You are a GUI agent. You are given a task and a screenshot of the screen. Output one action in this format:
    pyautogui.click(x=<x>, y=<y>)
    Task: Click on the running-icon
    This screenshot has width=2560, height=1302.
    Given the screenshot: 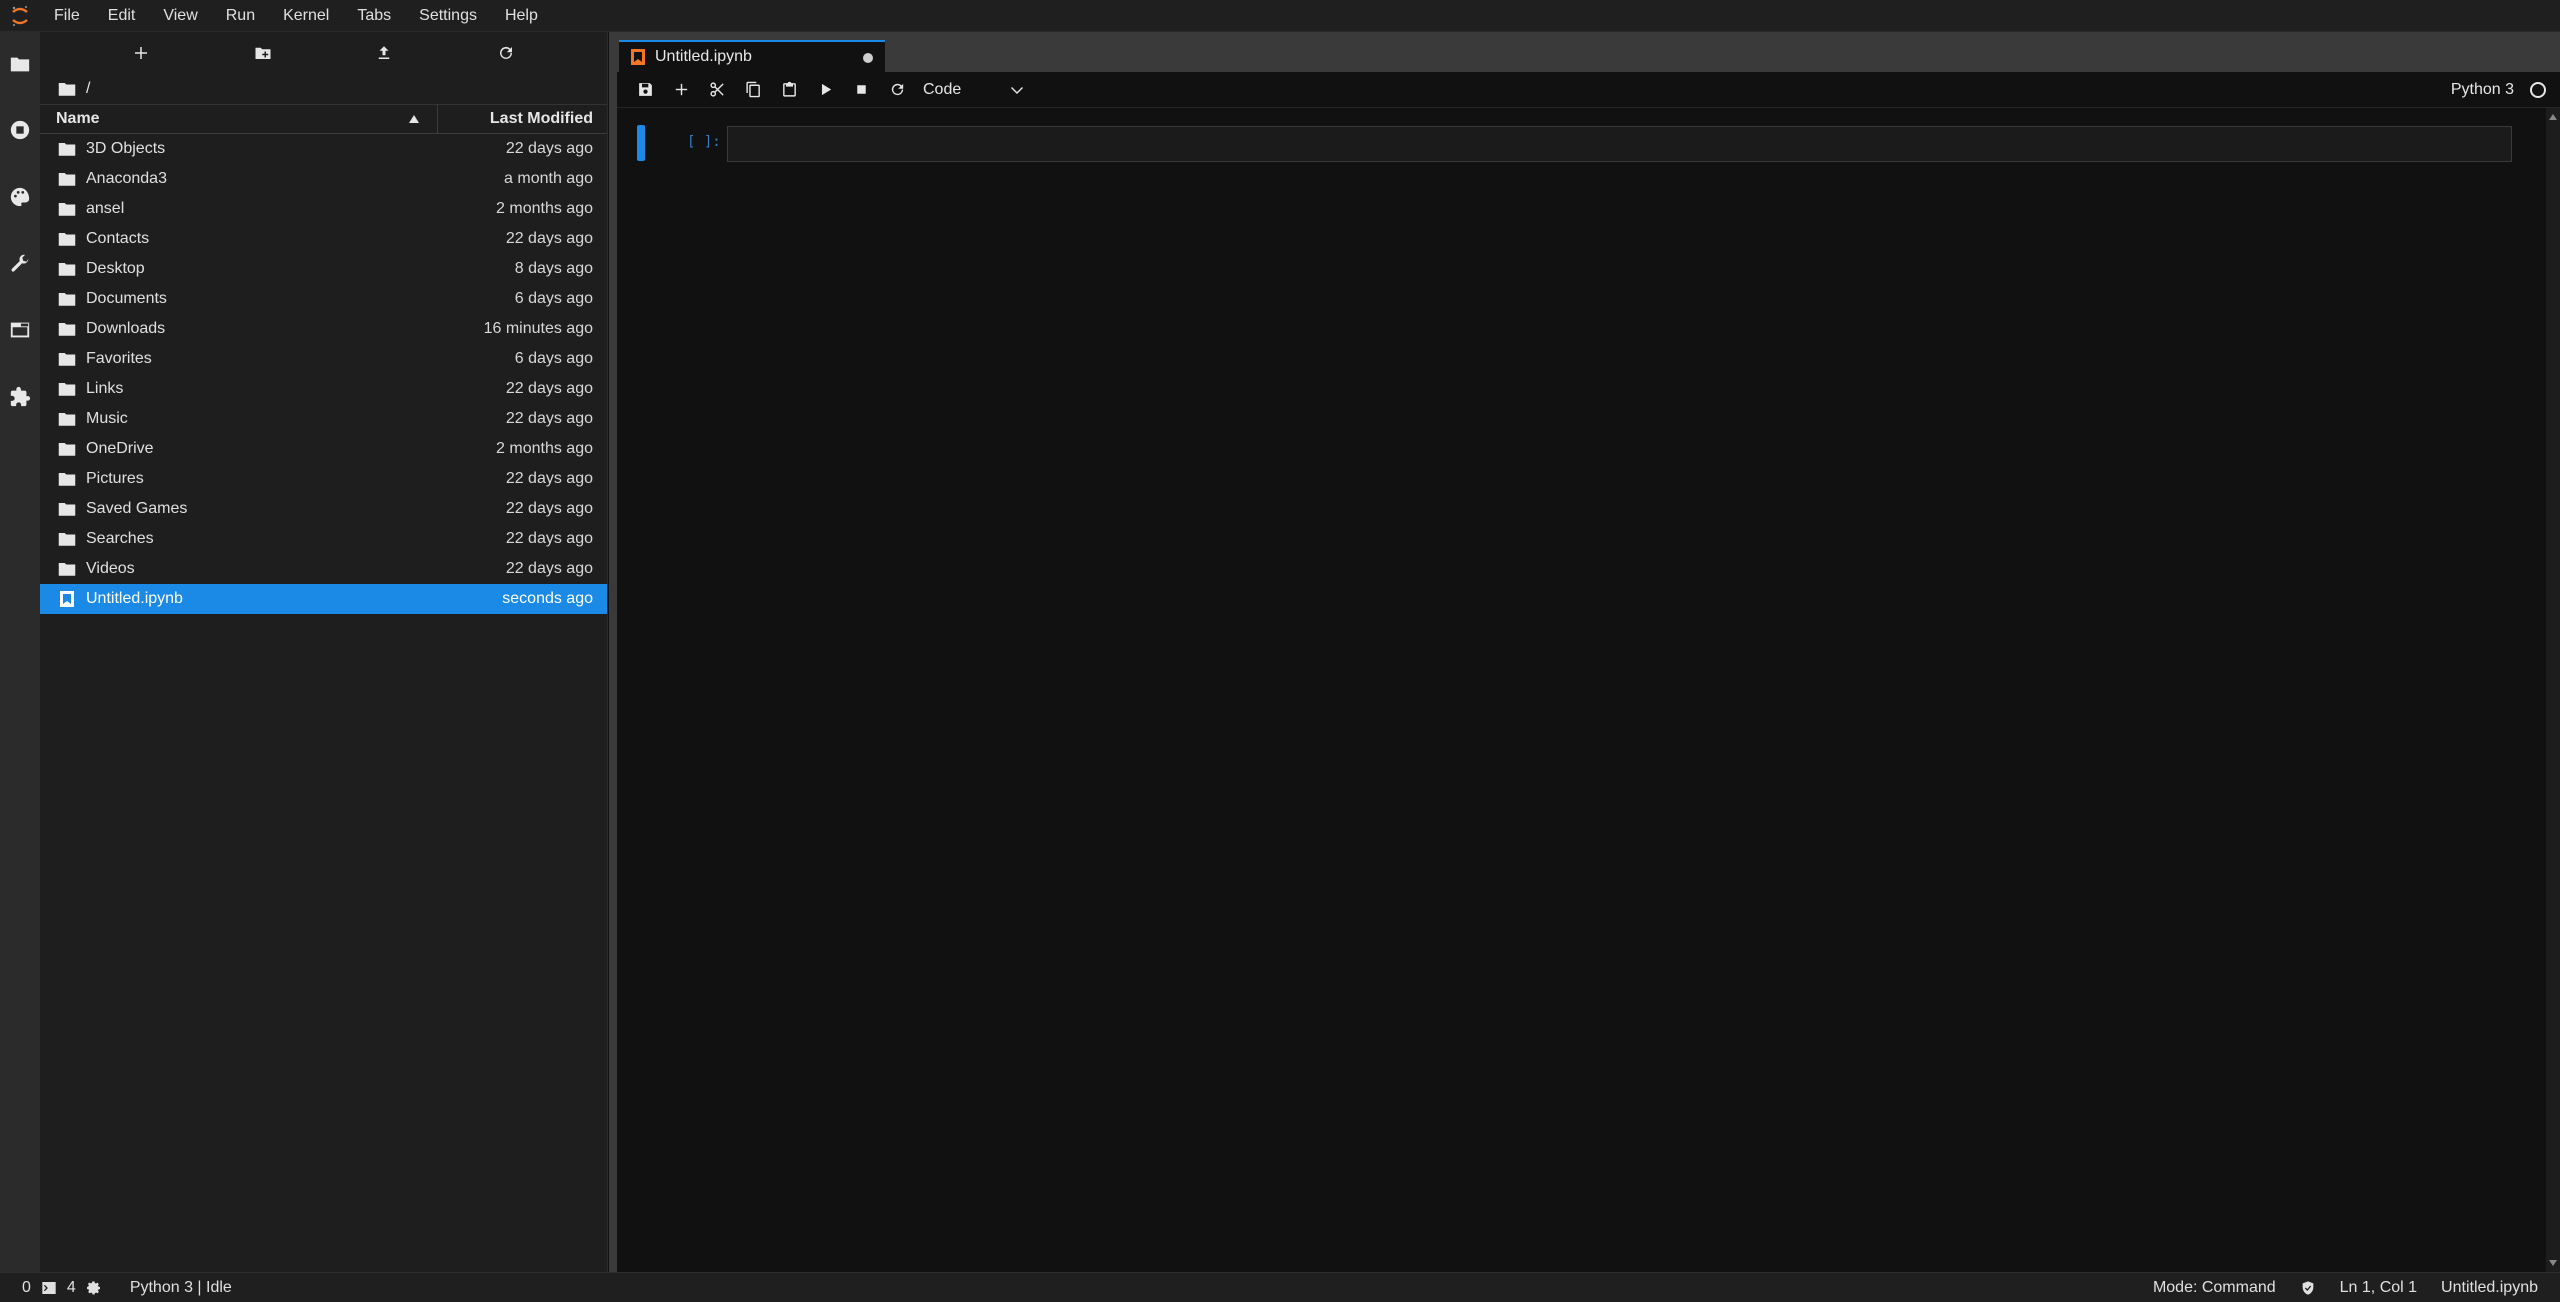 What is the action you would take?
    pyautogui.click(x=20, y=130)
    